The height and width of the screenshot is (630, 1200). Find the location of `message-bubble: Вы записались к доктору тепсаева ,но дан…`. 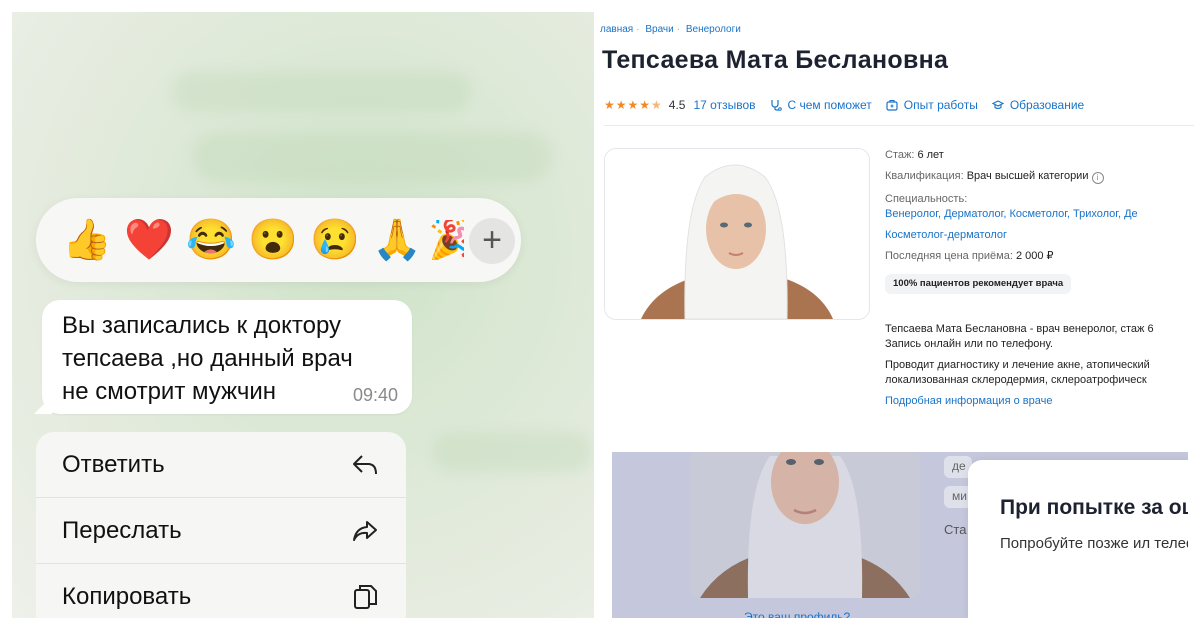

message-bubble: Вы записались к доктору тепсаева ,но дан… is located at coordinates (227, 357).